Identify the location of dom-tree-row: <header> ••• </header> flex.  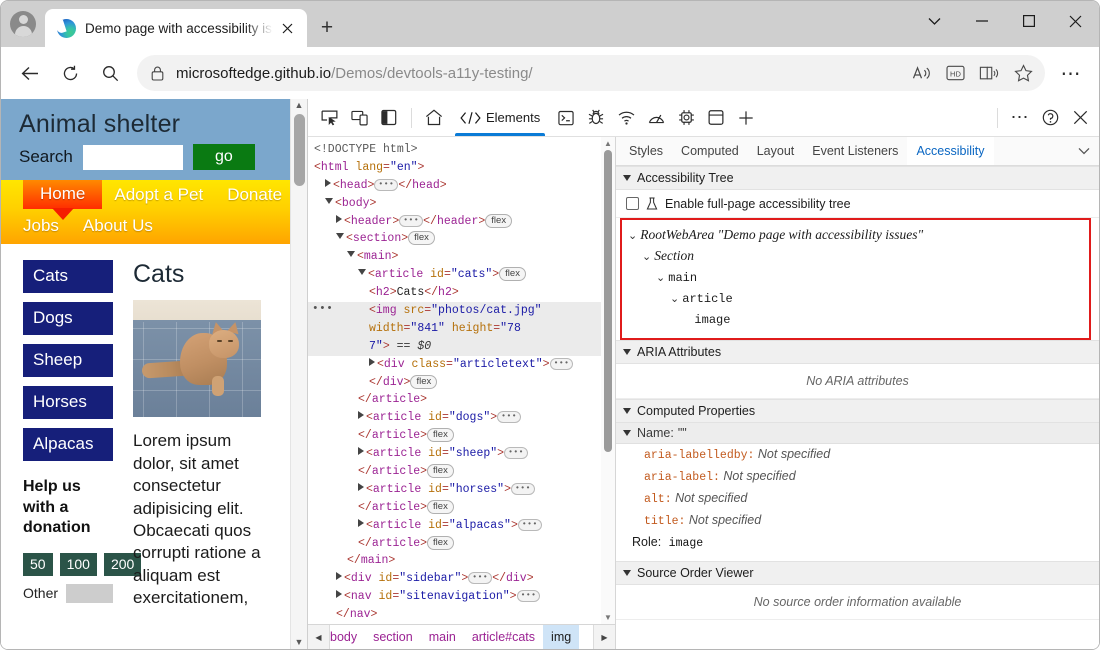
(454, 222).